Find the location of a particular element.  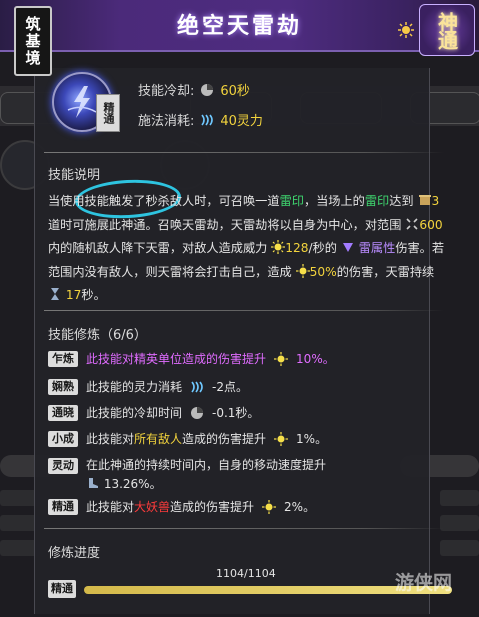

scroll-icon is located at coordinates (424, 200).